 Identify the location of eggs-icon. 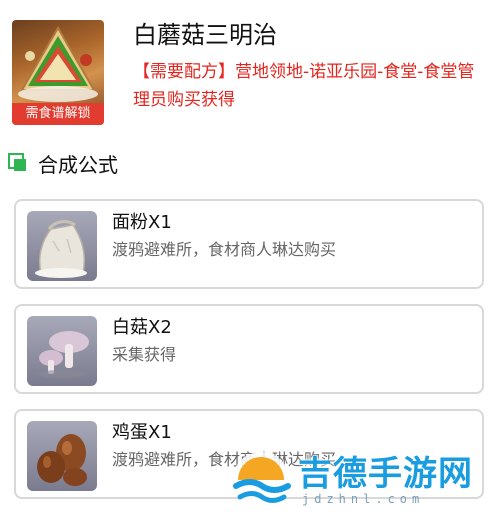
(62, 456).